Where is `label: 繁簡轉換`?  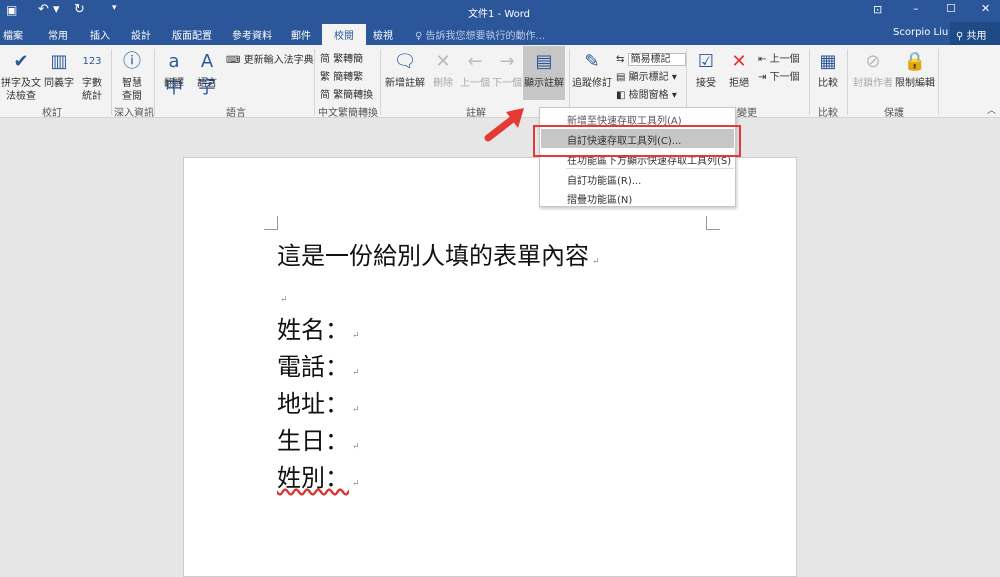
label: 繁簡轉換 is located at coordinates (353, 95).